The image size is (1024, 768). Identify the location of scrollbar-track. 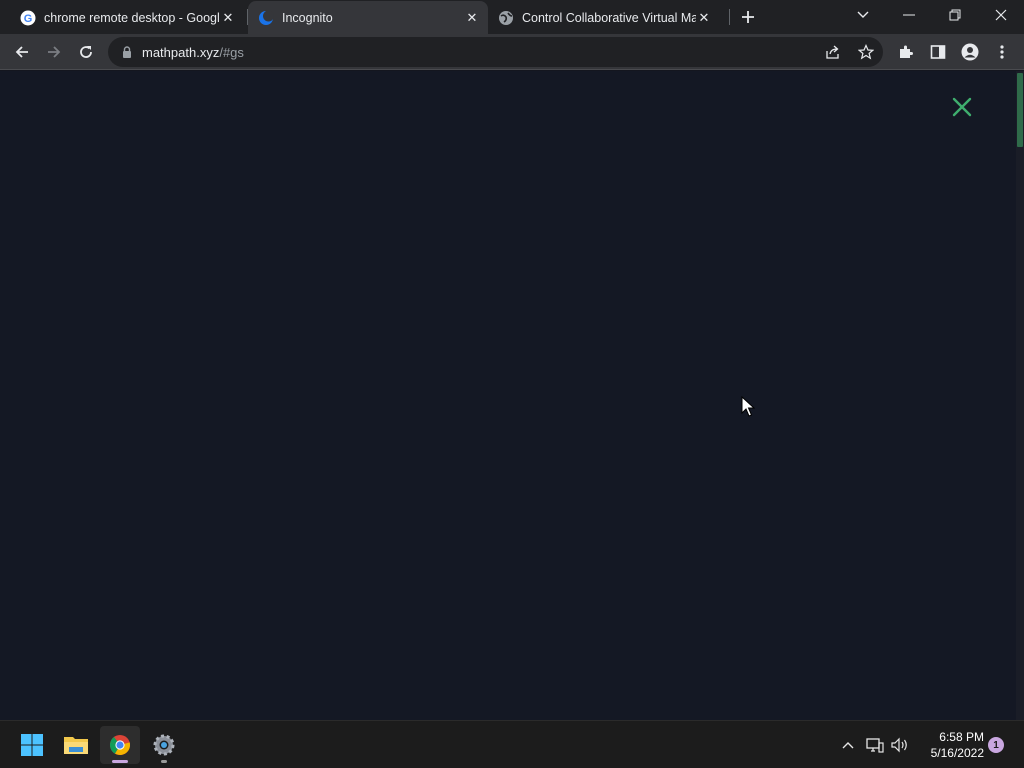
(1020, 395).